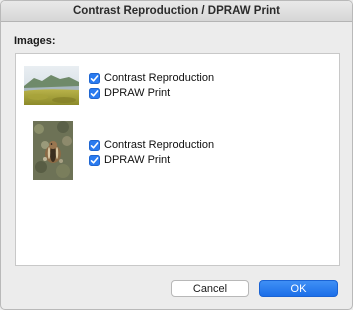  What do you see at coordinates (176, 11) in the screenshot?
I see `window-title: Contrast Reproduction / DPRAW Print` at bounding box center [176, 11].